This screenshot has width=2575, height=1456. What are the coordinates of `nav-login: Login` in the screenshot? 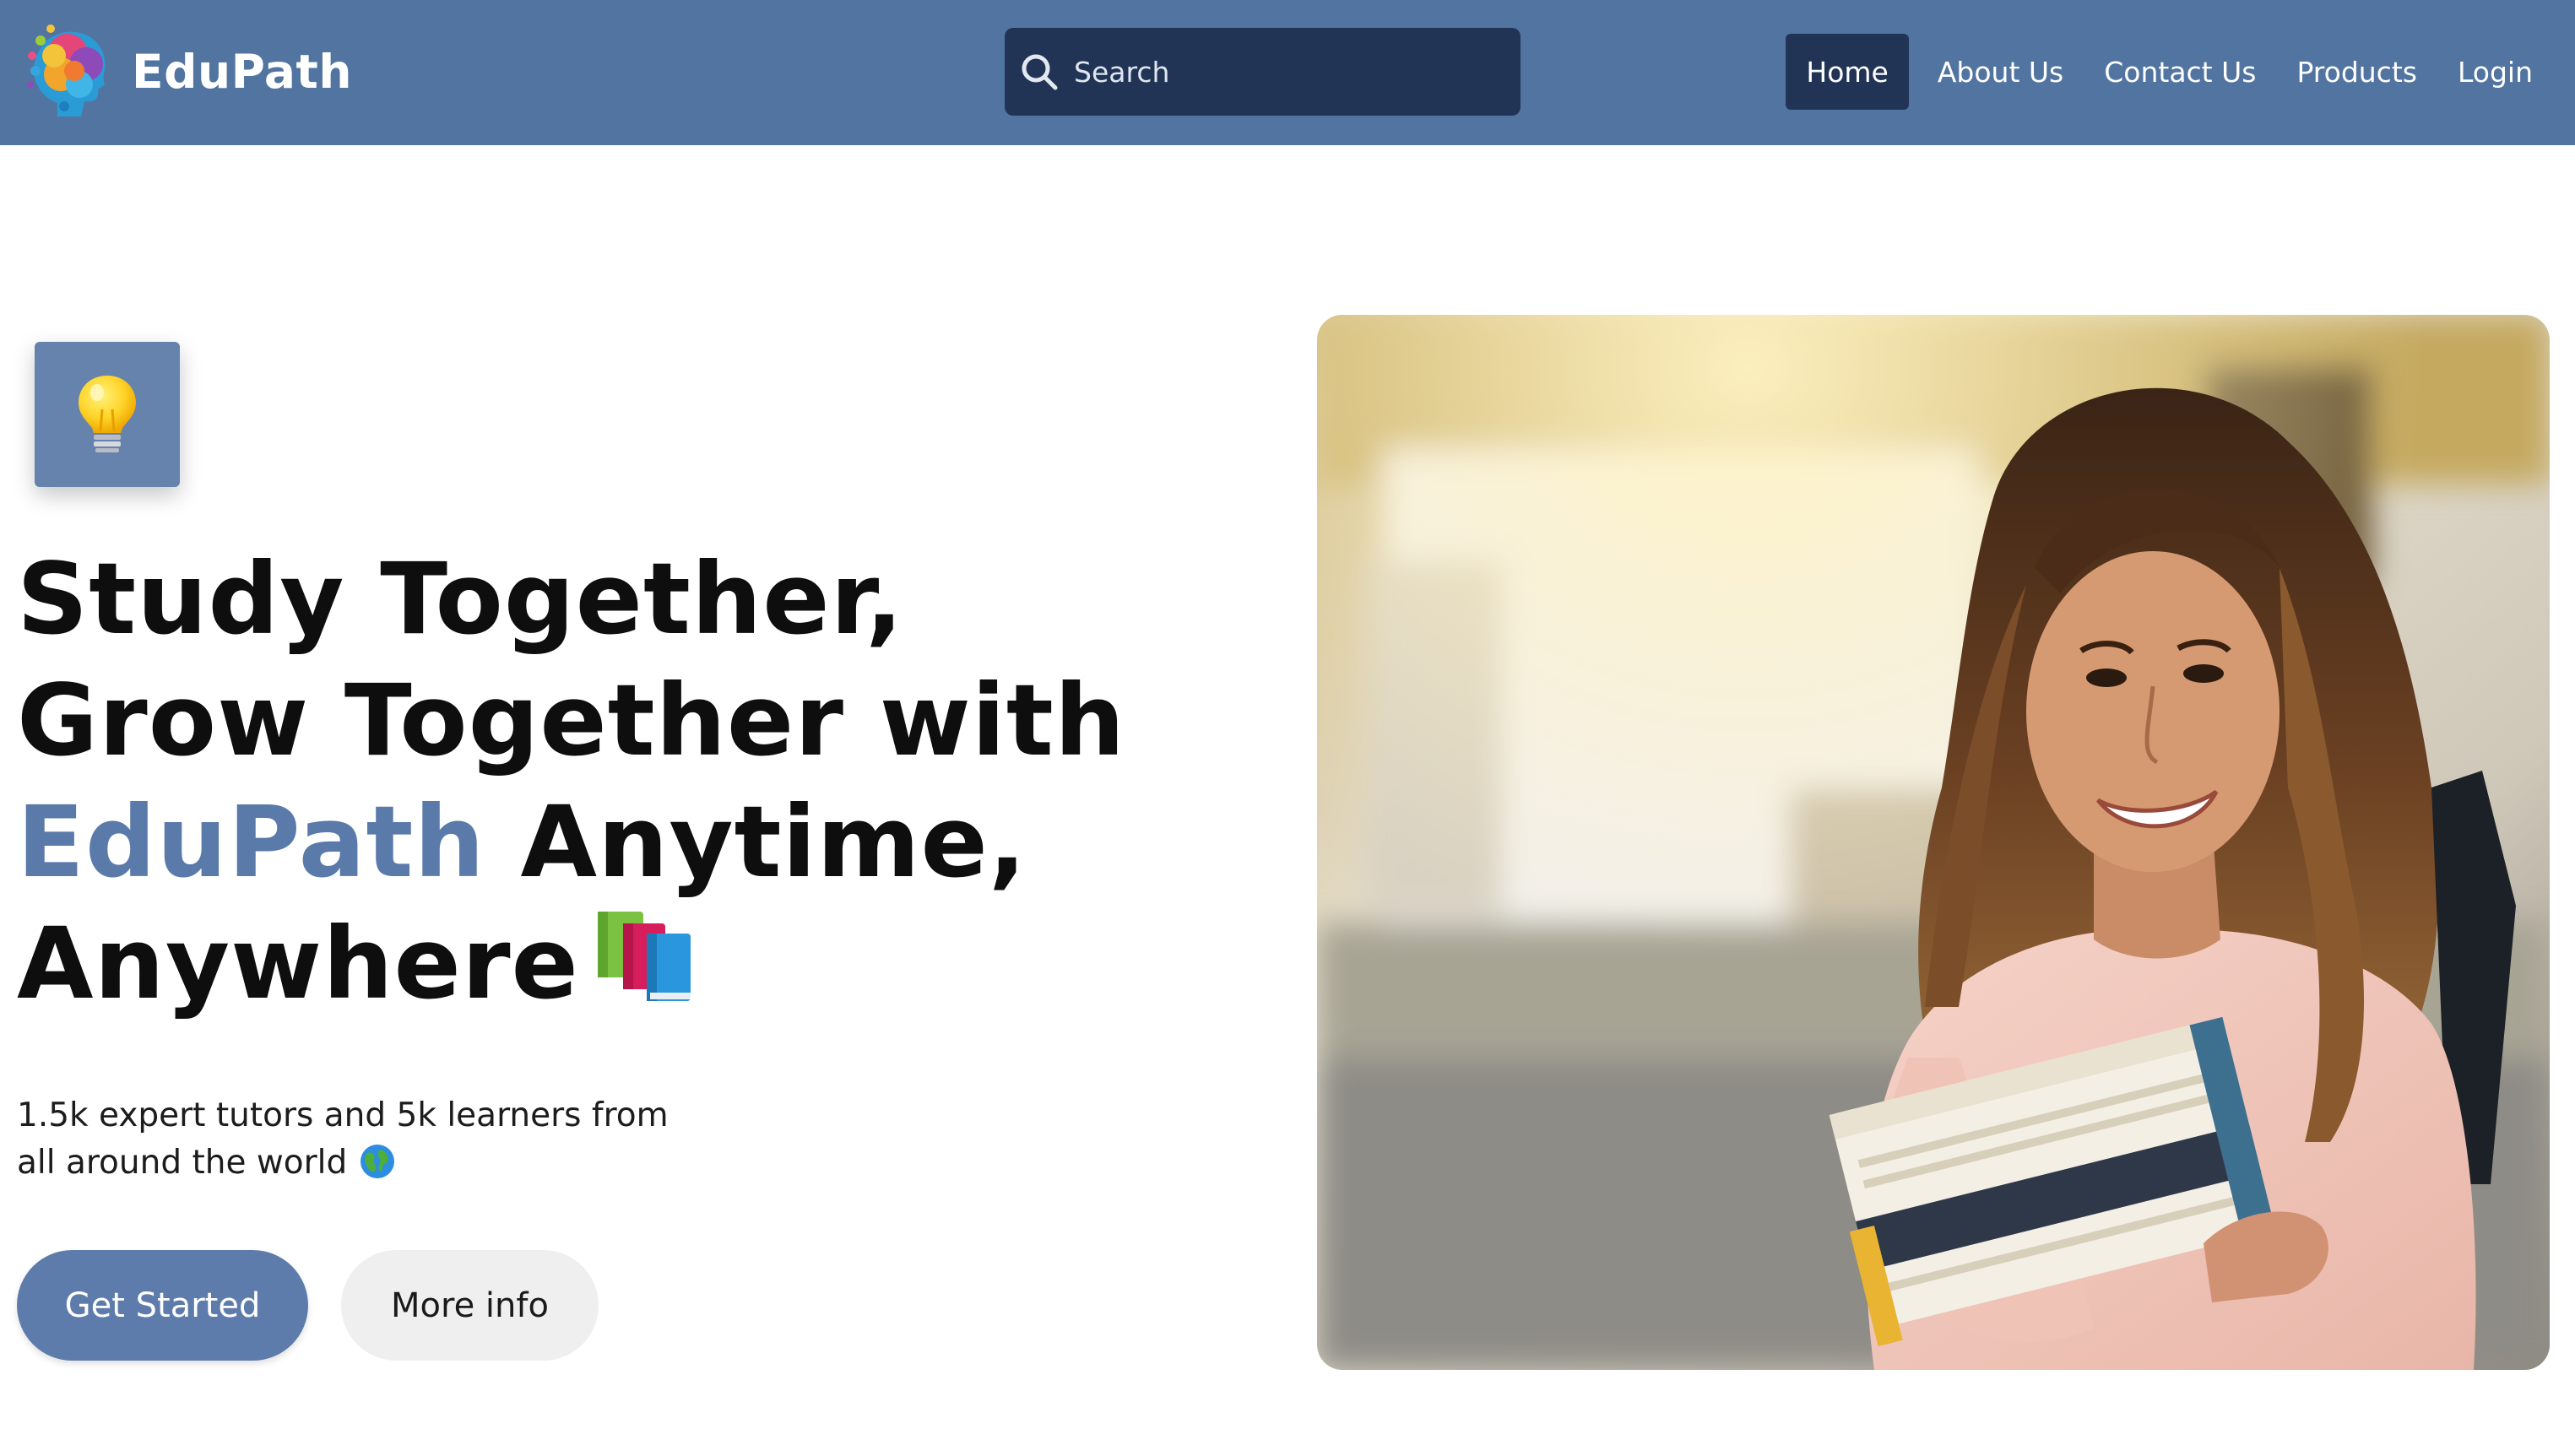 It's located at (2495, 72).